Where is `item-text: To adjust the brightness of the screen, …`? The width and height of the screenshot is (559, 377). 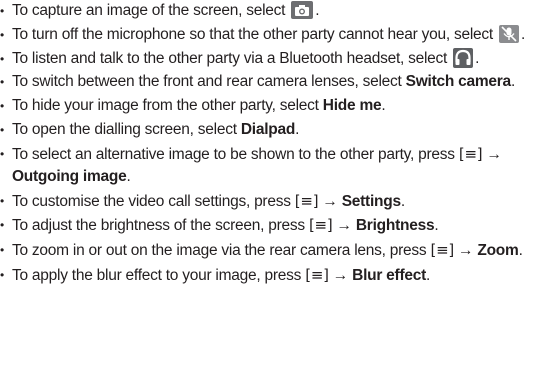 item-text: To adjust the brightness of the screen, … is located at coordinates (160, 226).